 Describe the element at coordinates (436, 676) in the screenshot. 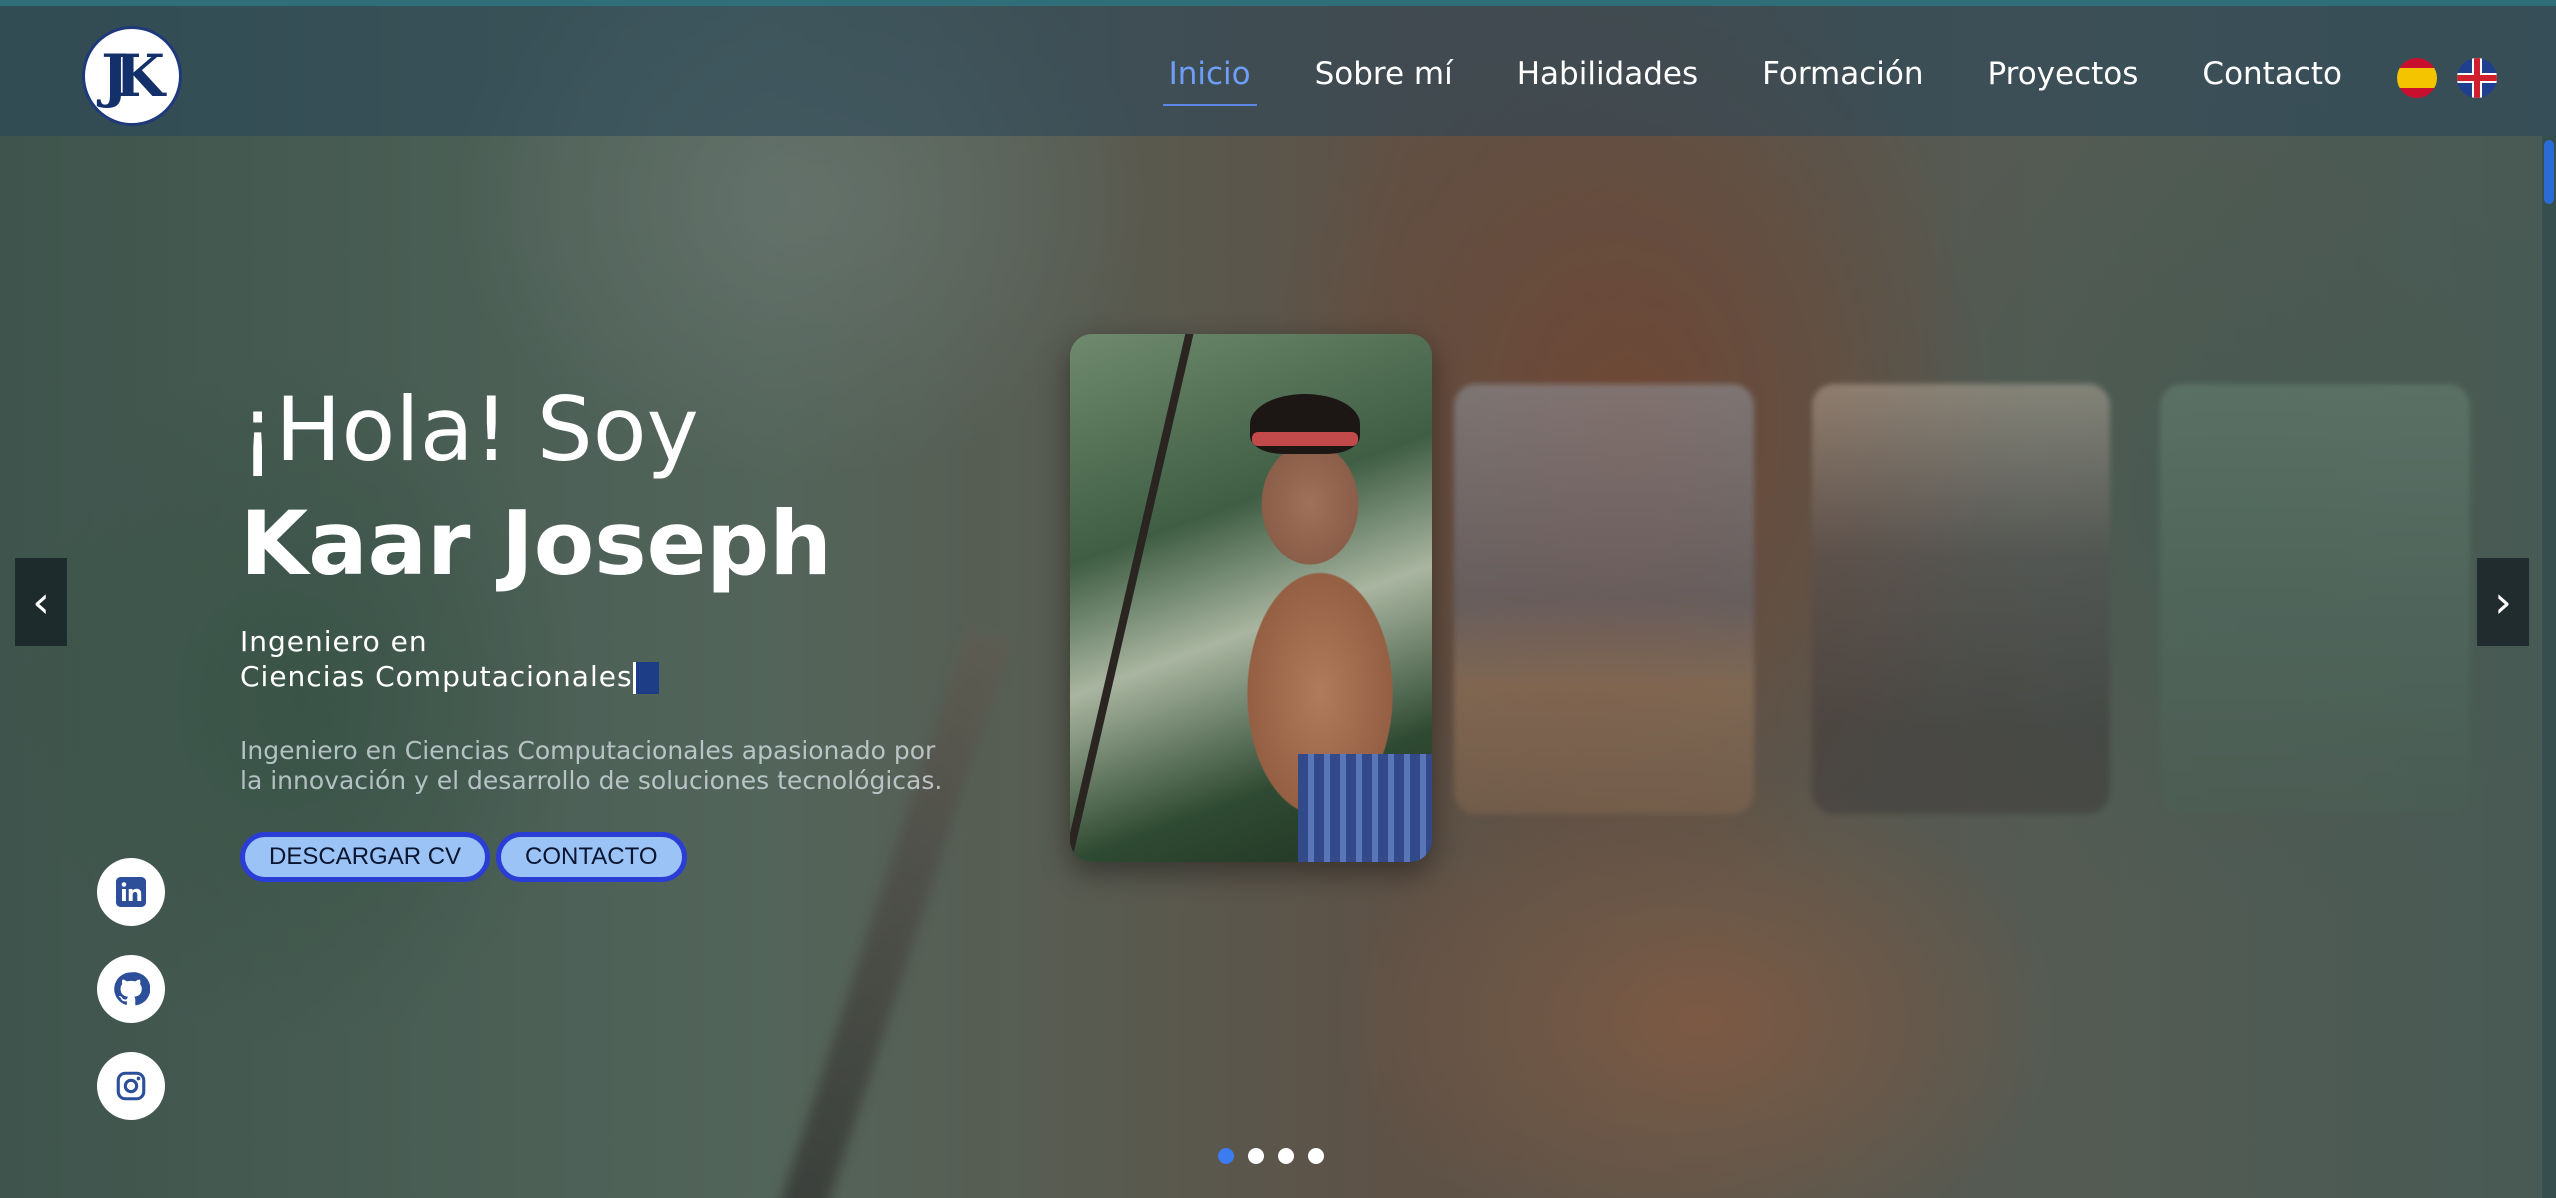

I see `hero-role-line2: Ciencias Computacionales` at that location.